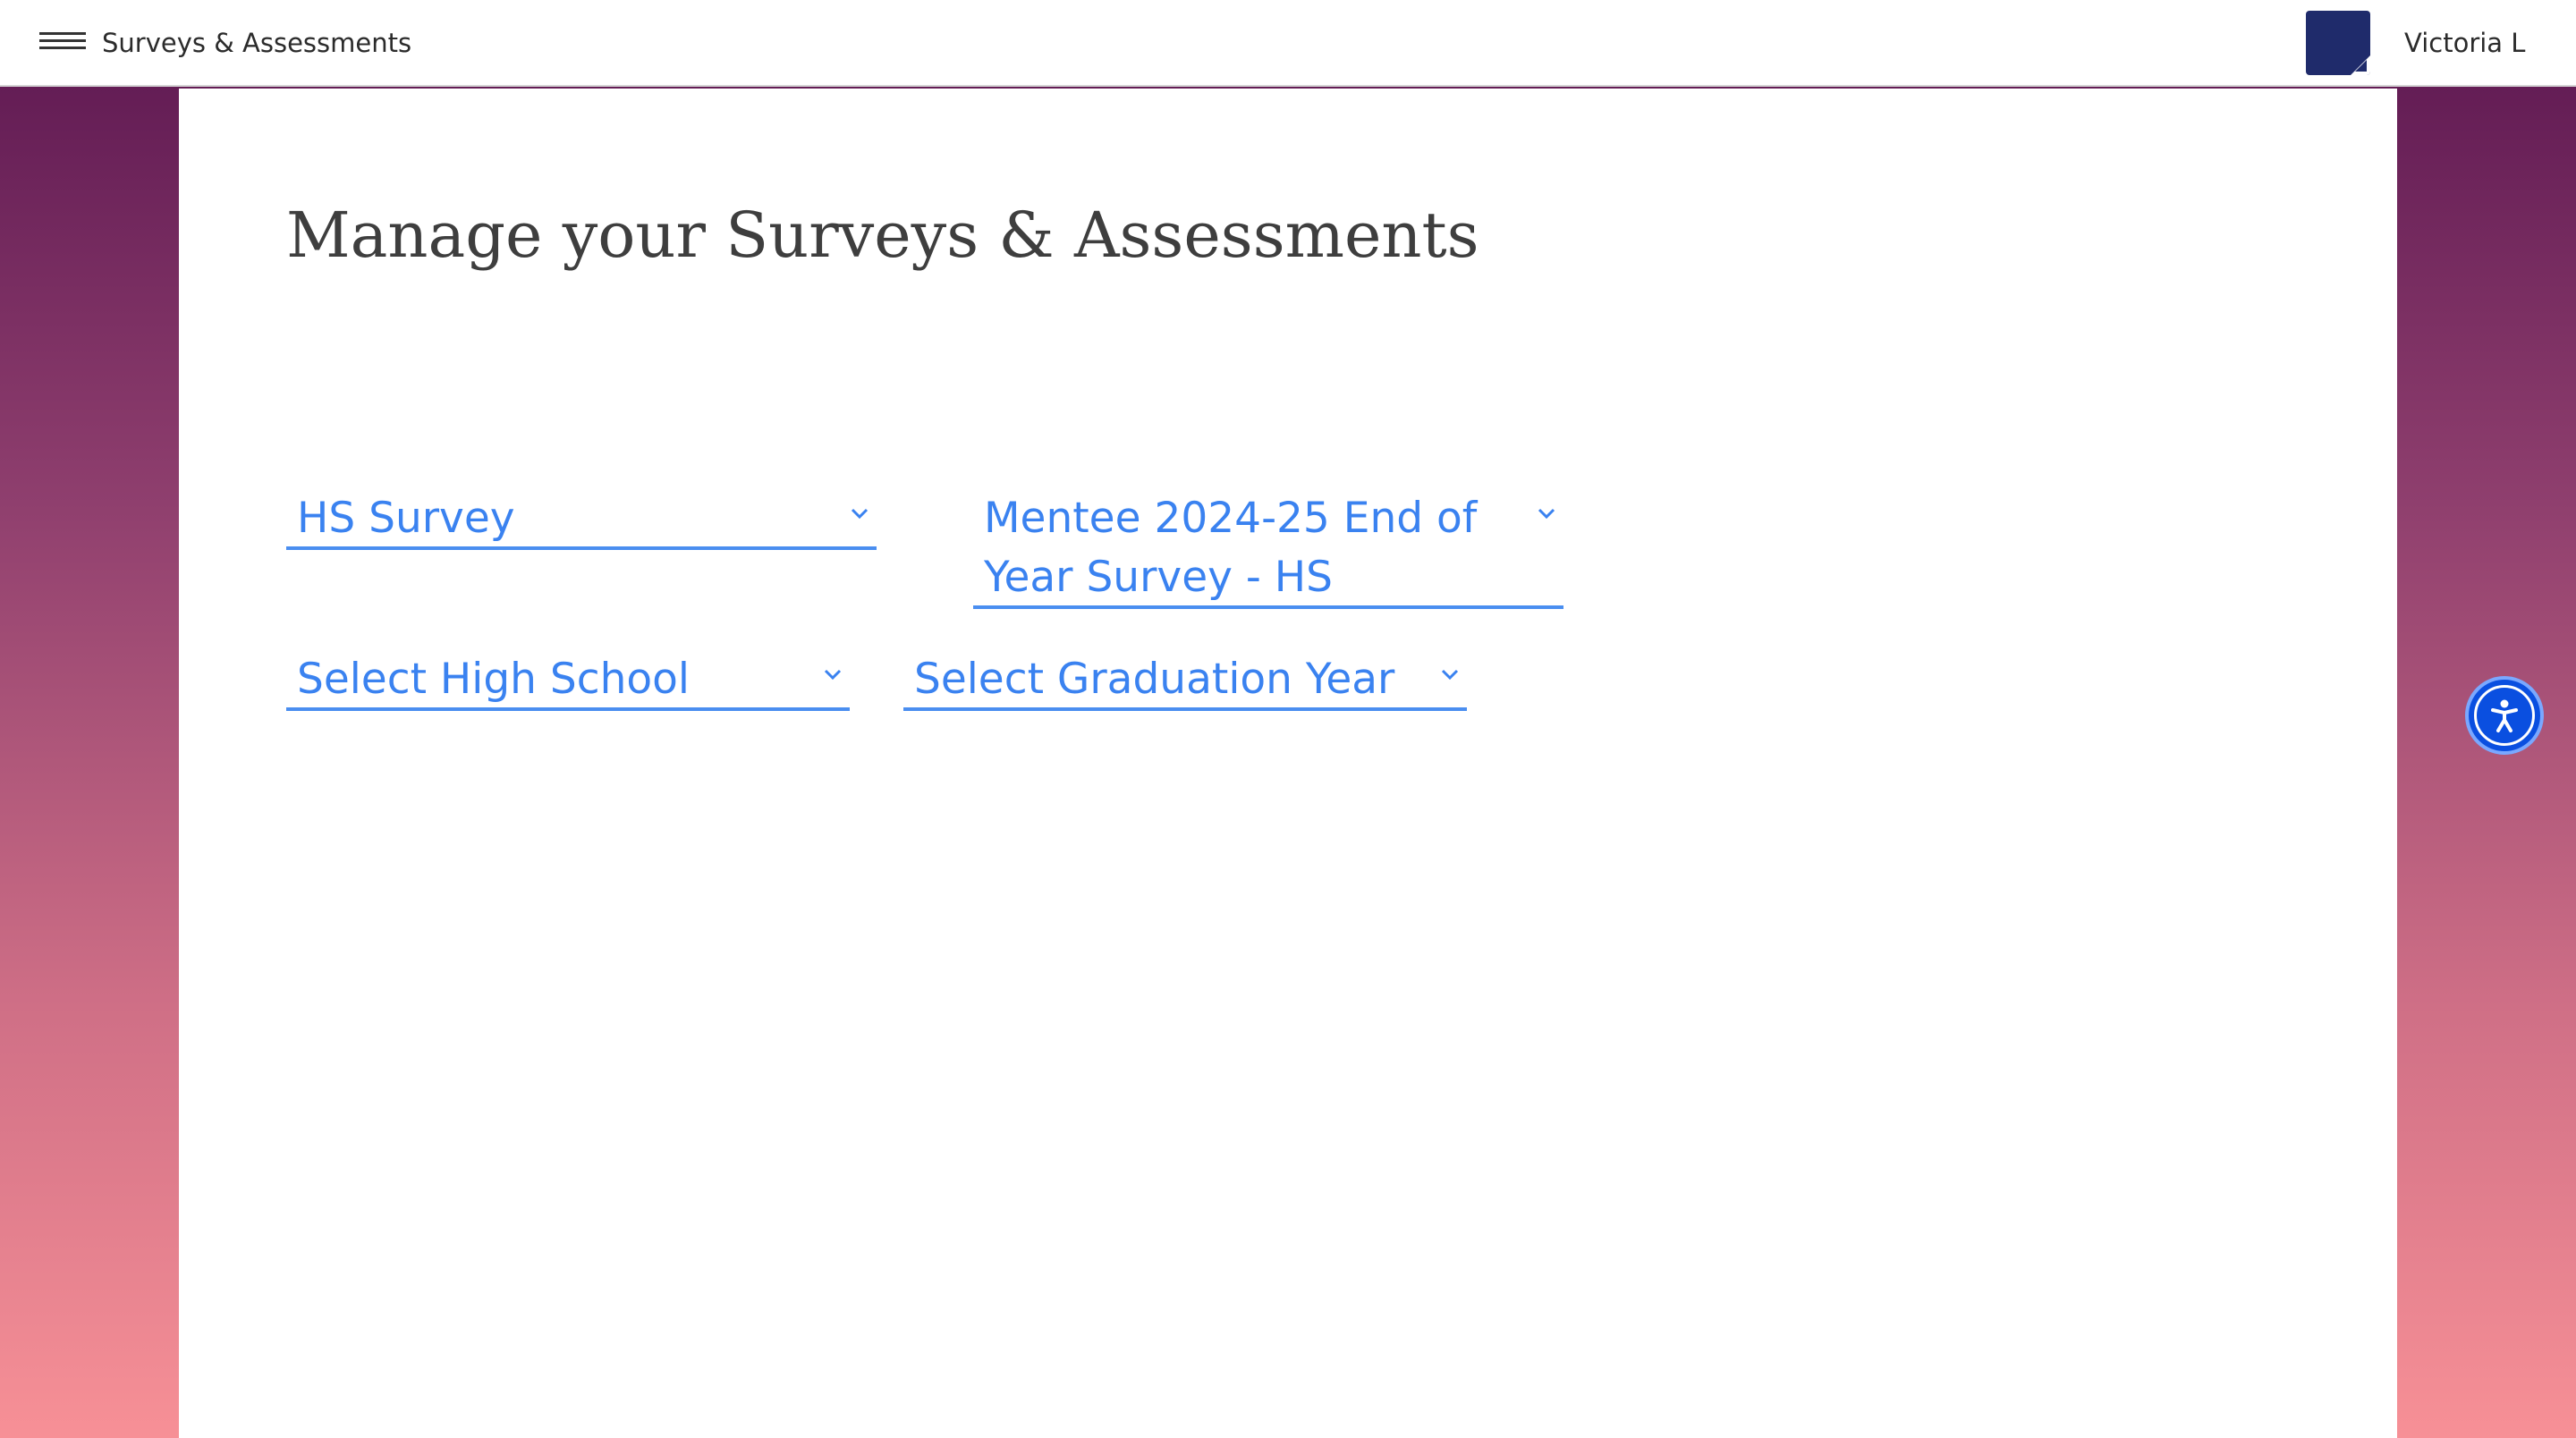  Describe the element at coordinates (2338, 43) in the screenshot. I see `organization-logo` at that location.